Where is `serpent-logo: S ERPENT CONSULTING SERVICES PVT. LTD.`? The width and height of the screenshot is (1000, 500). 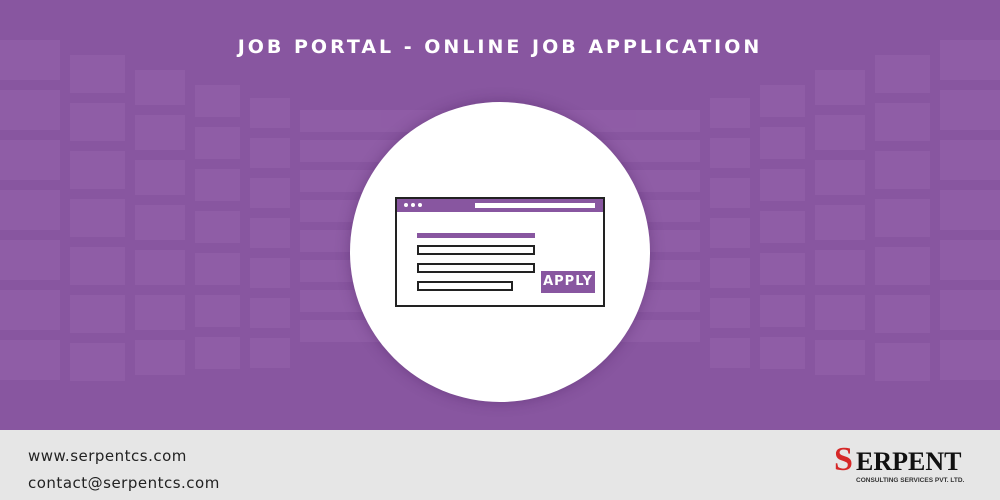
serpent-logo: S ERPENT CONSULTING SERVICES PVT. LTD. is located at coordinates (902, 466).